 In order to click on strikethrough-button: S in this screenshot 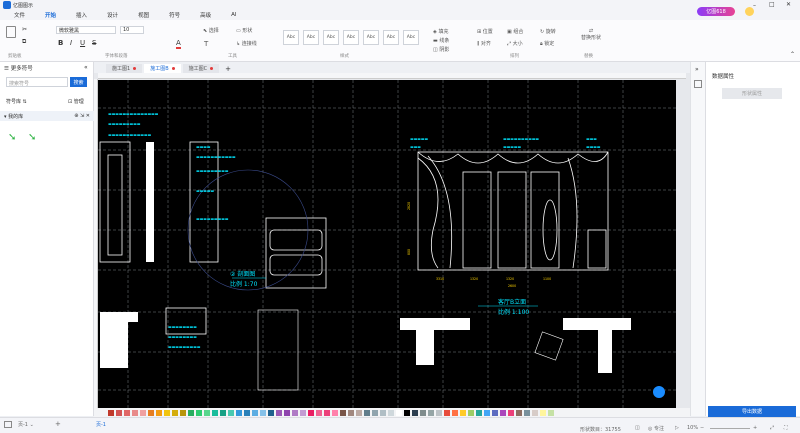, I will do `click(94, 43)`.